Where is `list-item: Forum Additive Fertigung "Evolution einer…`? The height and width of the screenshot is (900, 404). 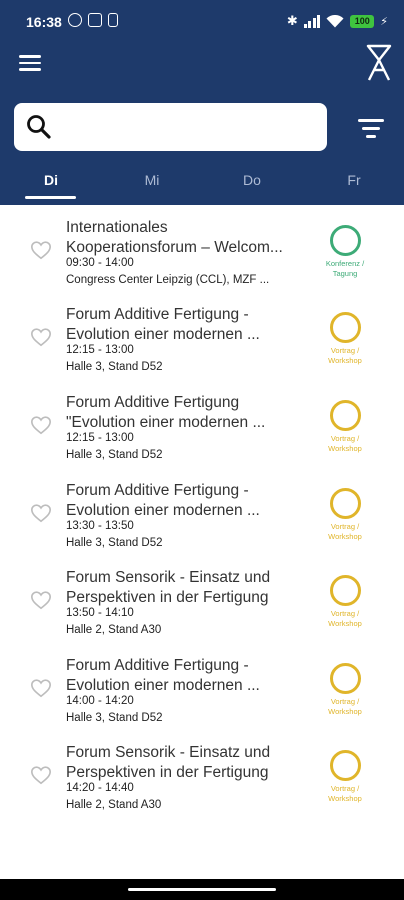 list-item: Forum Additive Fertigung "Evolution einer… is located at coordinates (202, 436).